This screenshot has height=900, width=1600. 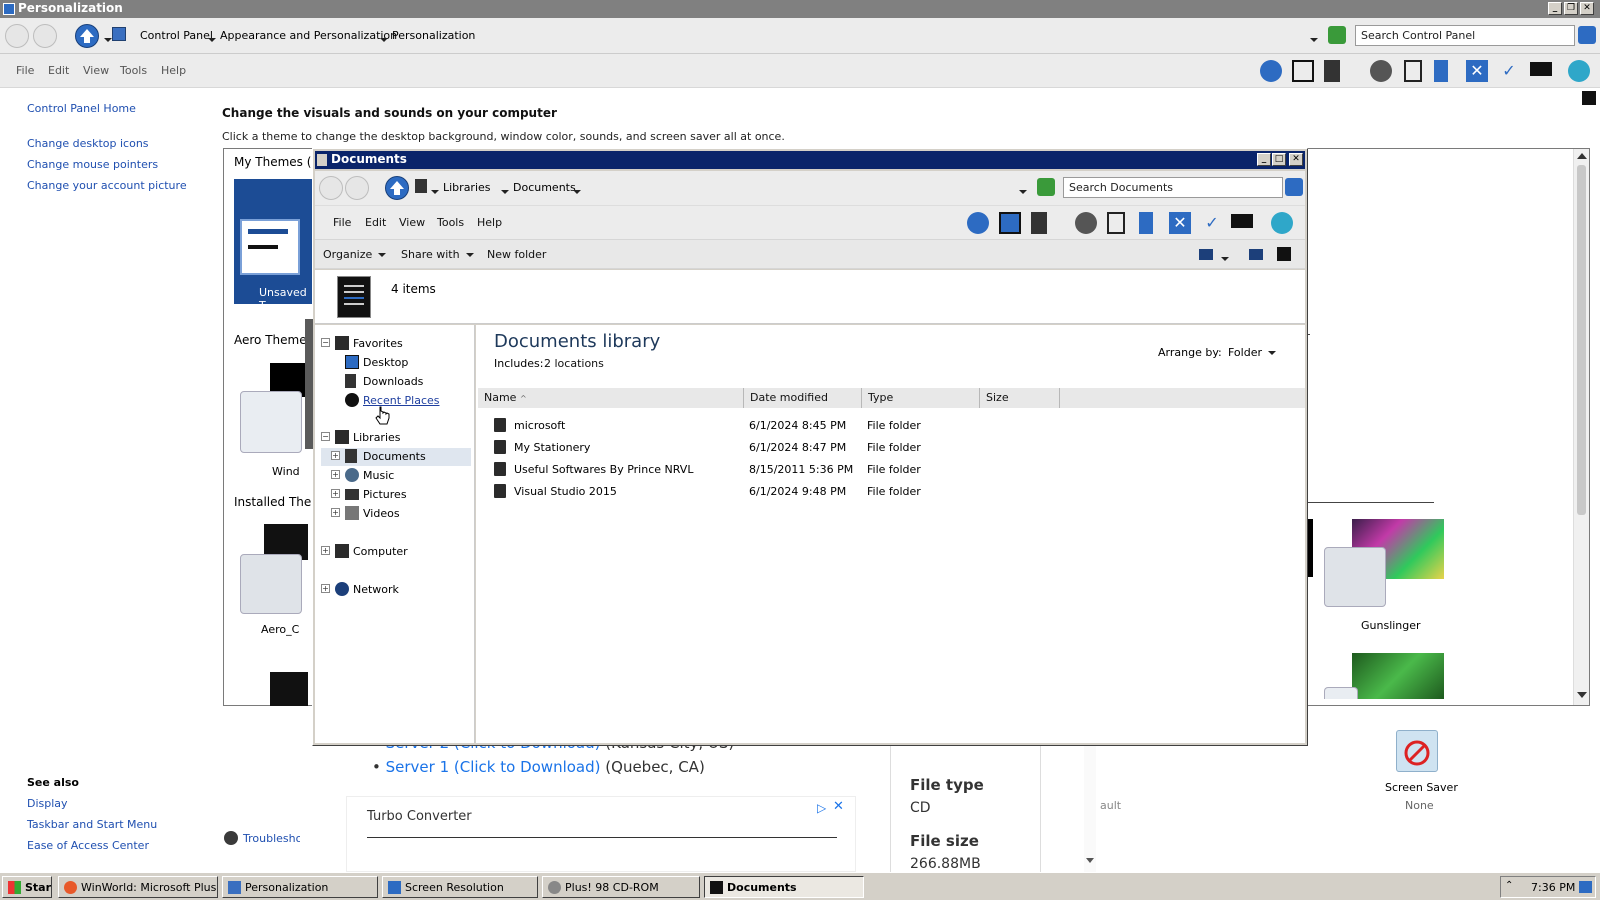 What do you see at coordinates (96, 70) in the screenshot?
I see `menu-view: View` at bounding box center [96, 70].